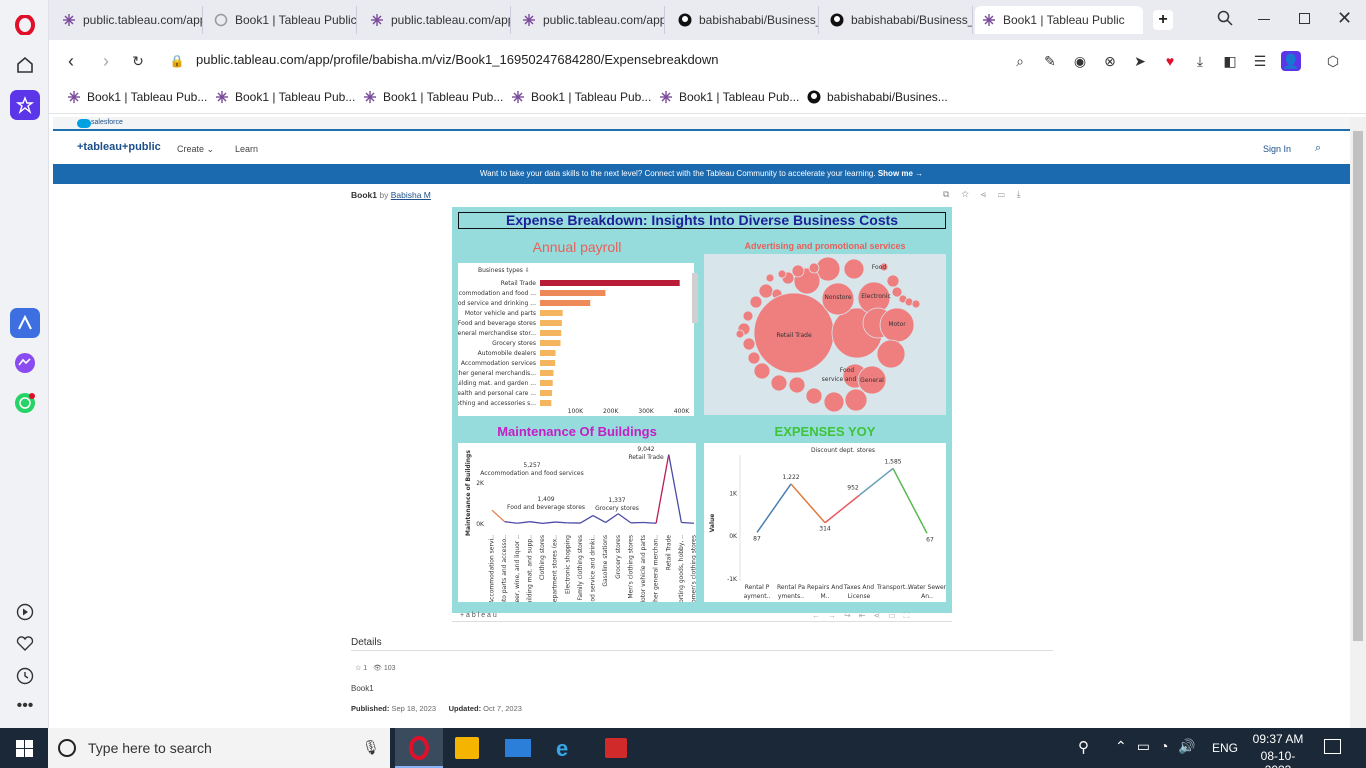 The image size is (1366, 768). I want to click on maximize-button, so click(1304, 18).